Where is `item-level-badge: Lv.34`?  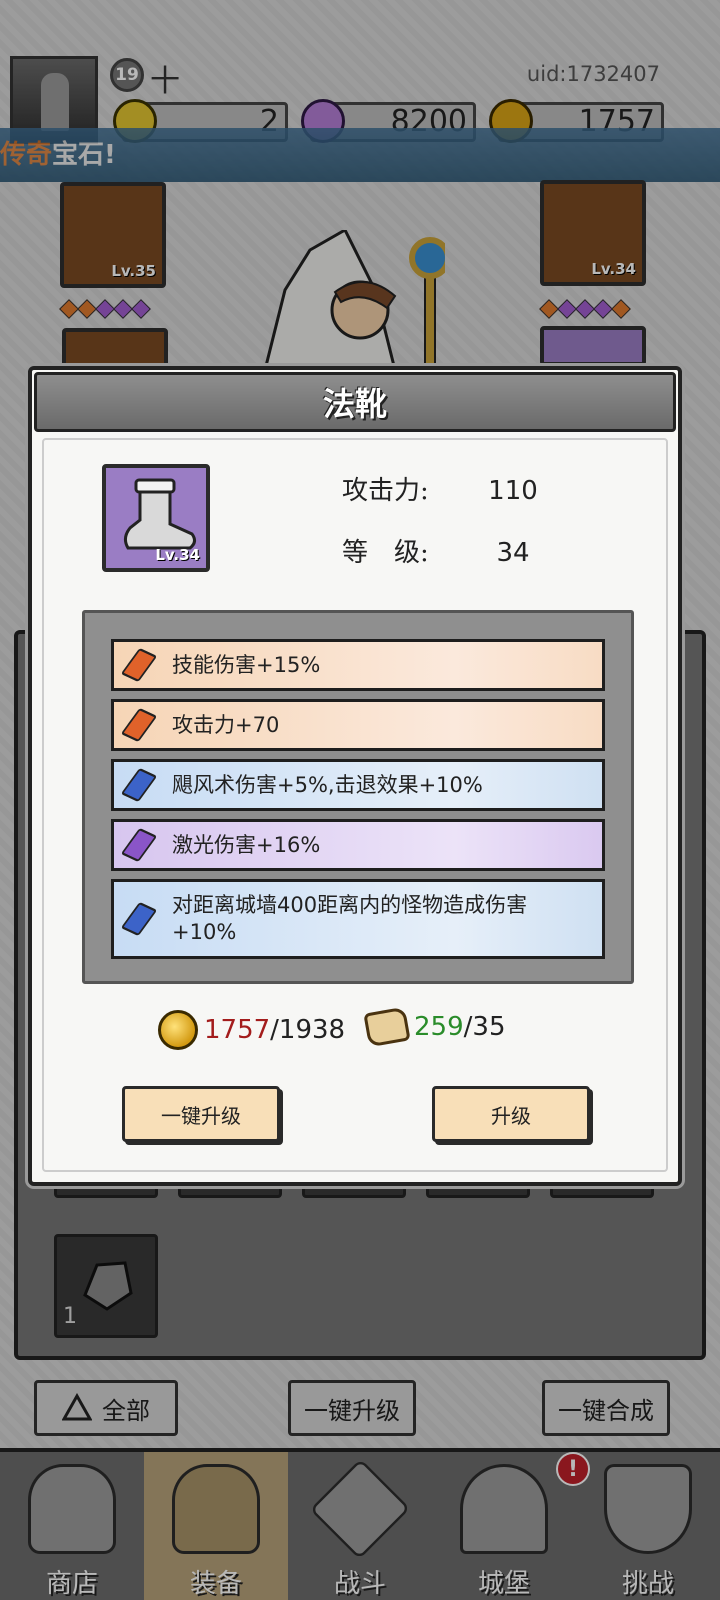
item-level-badge: Lv.34 is located at coordinates (177, 555).